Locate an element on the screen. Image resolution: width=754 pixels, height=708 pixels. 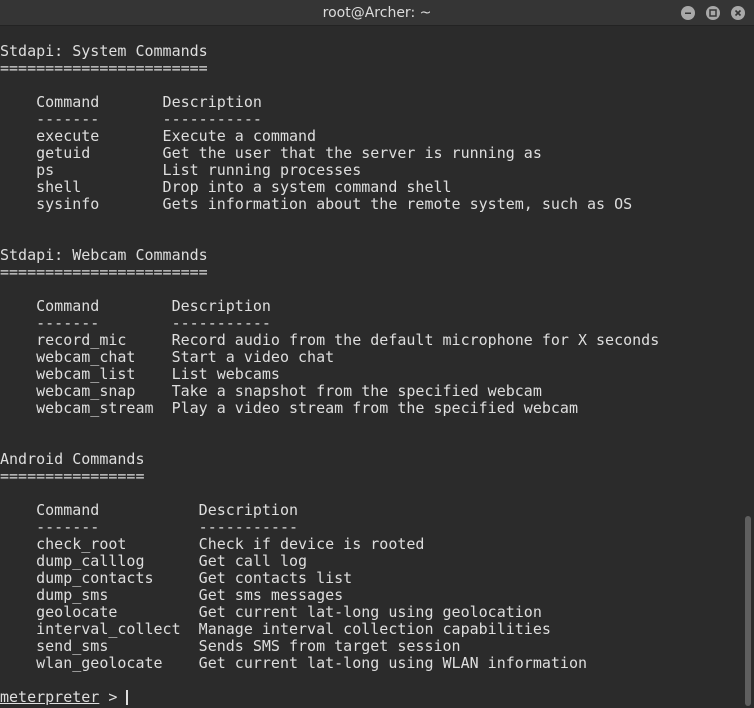
command-row: webcam_list List webcams is located at coordinates (140, 374).